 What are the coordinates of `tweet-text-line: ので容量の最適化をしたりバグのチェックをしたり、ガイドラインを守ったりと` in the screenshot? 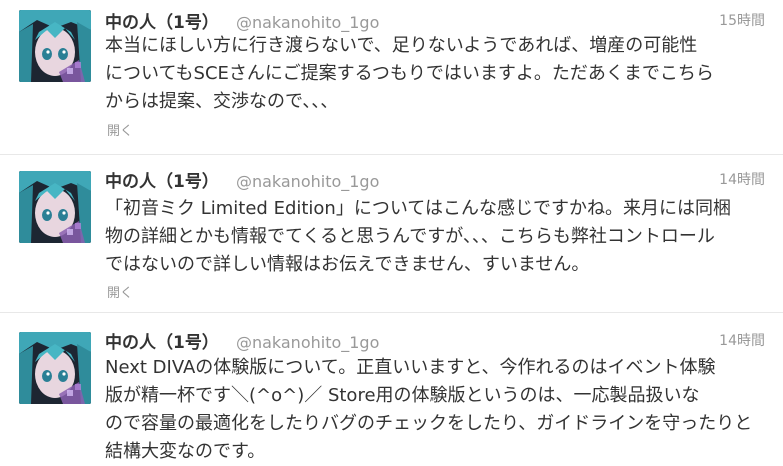 It's located at (429, 423).